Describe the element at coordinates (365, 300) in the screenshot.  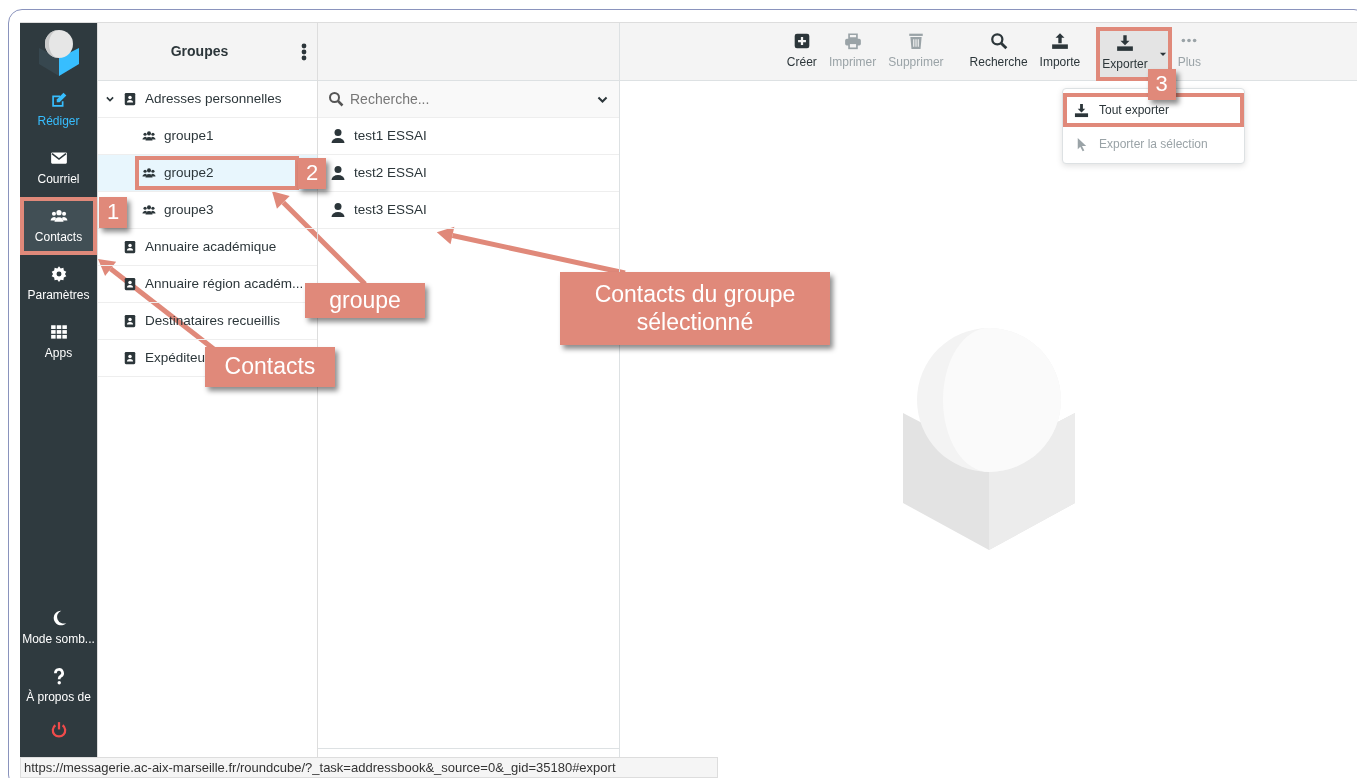
I see `callout-tooltip: groupe` at that location.